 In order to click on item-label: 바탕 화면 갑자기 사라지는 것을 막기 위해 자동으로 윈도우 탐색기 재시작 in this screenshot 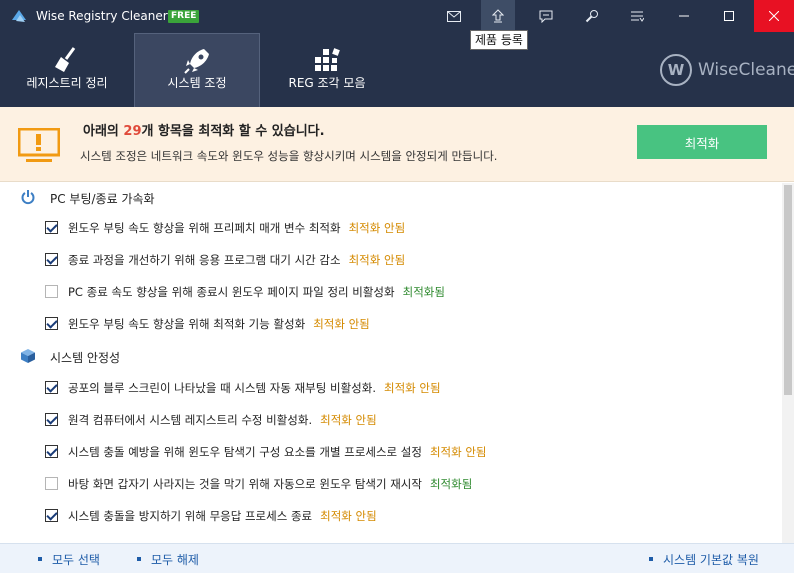, I will do `click(245, 484)`.